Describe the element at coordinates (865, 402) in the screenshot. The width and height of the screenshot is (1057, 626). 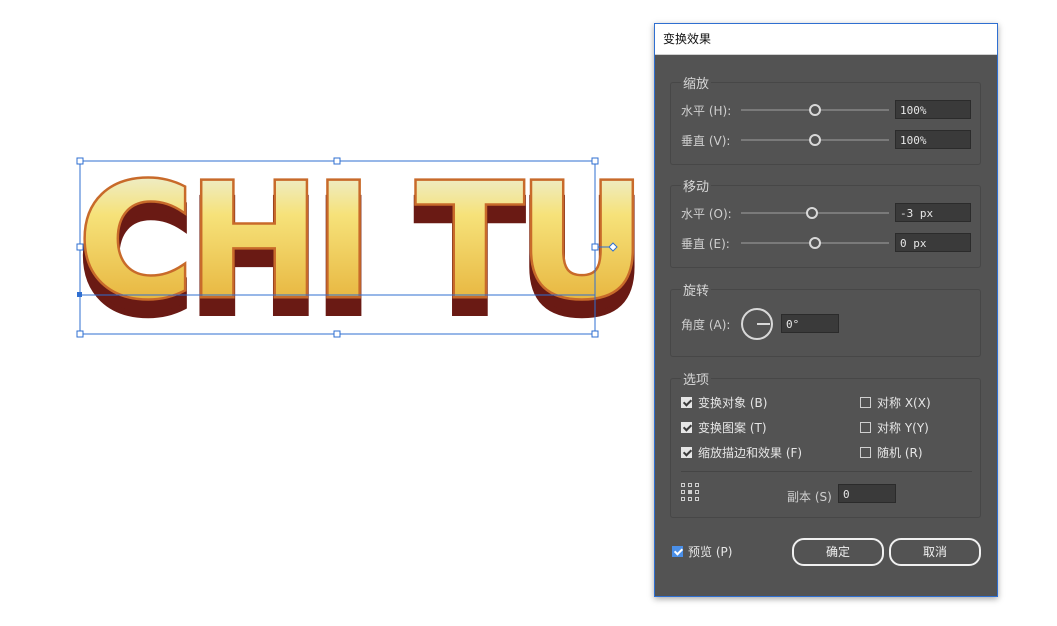
I see `reflect-x-checkbox` at that location.